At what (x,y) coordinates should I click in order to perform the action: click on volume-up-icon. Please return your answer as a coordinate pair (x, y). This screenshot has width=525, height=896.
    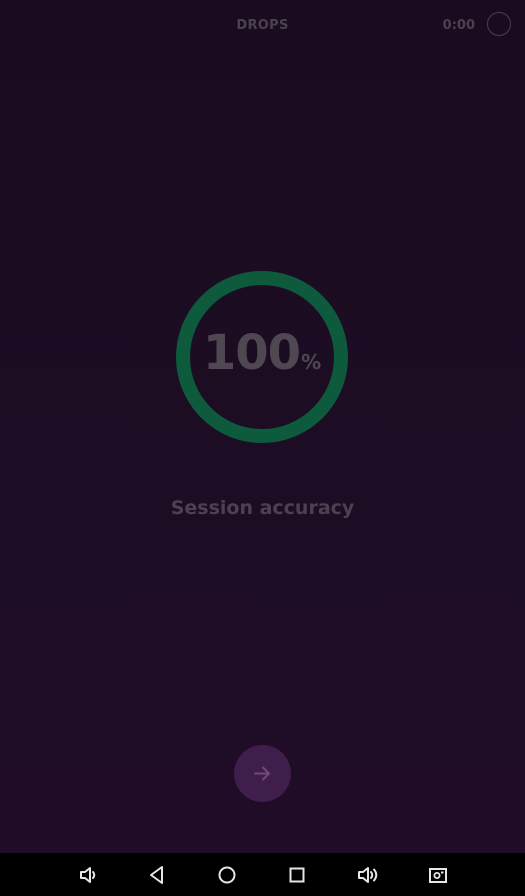
    Looking at the image, I should click on (368, 875).